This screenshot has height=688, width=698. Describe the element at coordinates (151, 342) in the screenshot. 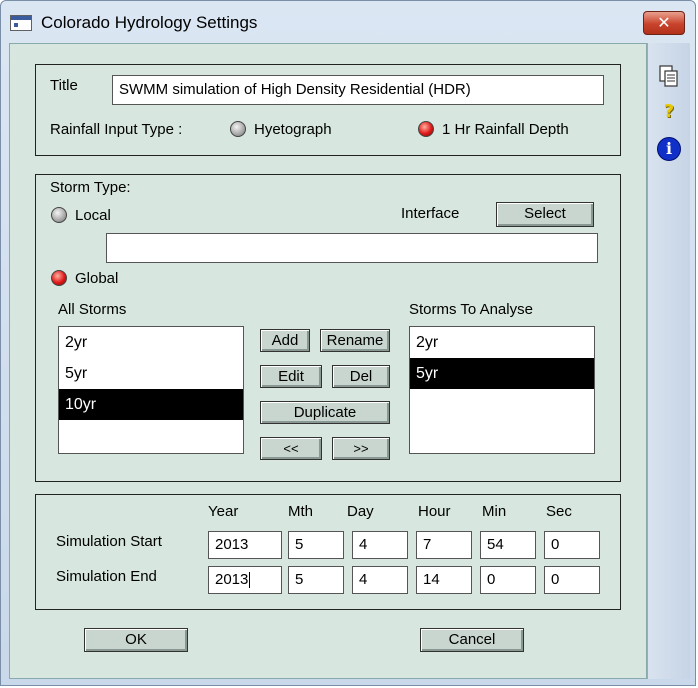

I see `all-storms-item: 2yr` at that location.